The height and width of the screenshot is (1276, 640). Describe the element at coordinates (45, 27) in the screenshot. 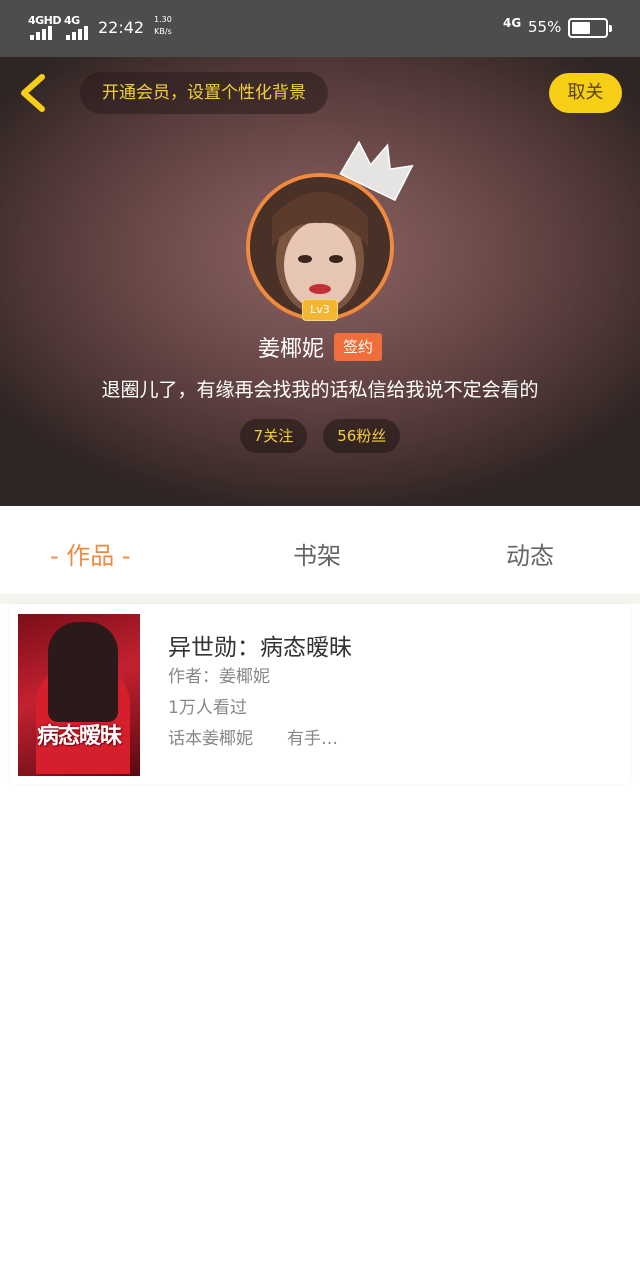

I see `cell-signal-1-icon: 4GHD` at that location.